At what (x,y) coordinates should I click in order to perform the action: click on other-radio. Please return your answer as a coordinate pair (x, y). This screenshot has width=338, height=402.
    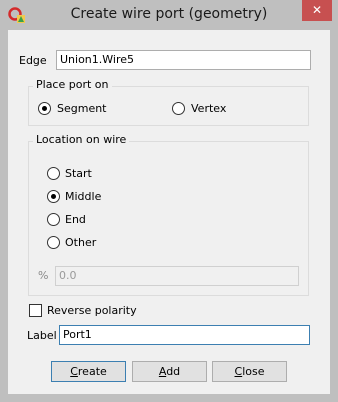
    Looking at the image, I should click on (53, 242).